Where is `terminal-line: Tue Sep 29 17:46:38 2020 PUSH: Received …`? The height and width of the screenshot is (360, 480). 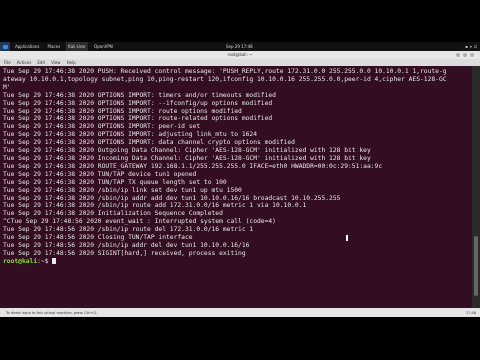
terminal-line: Tue Sep 29 17:46:38 2020 PUSH: Received … is located at coordinates (225, 71).